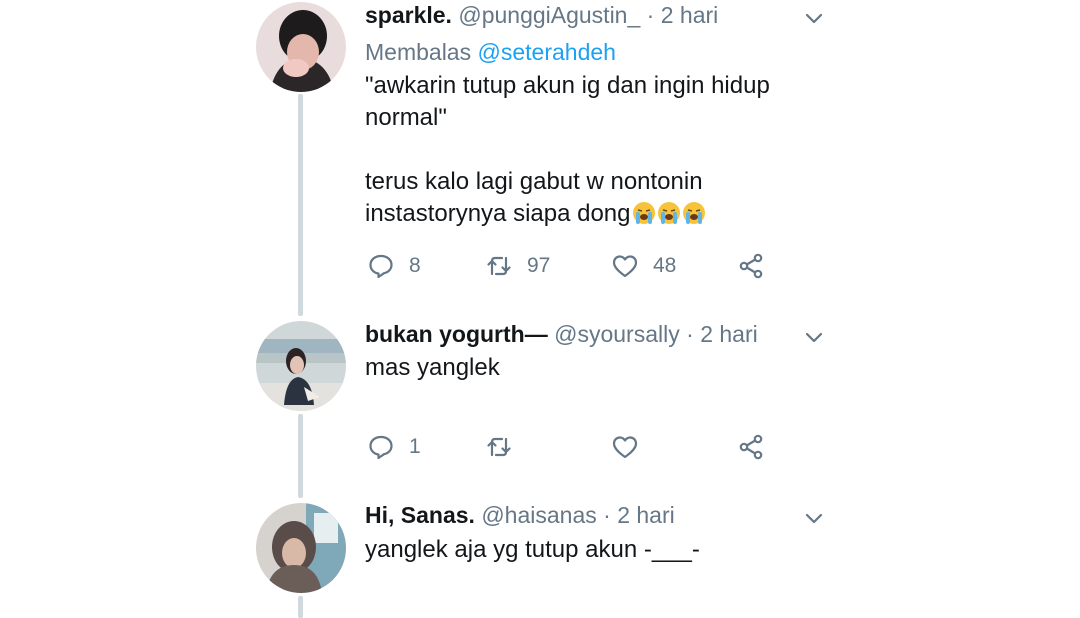  I want to click on tweet-header: Hi, Sanas. @haisanas · 2 hari, so click(520, 515).